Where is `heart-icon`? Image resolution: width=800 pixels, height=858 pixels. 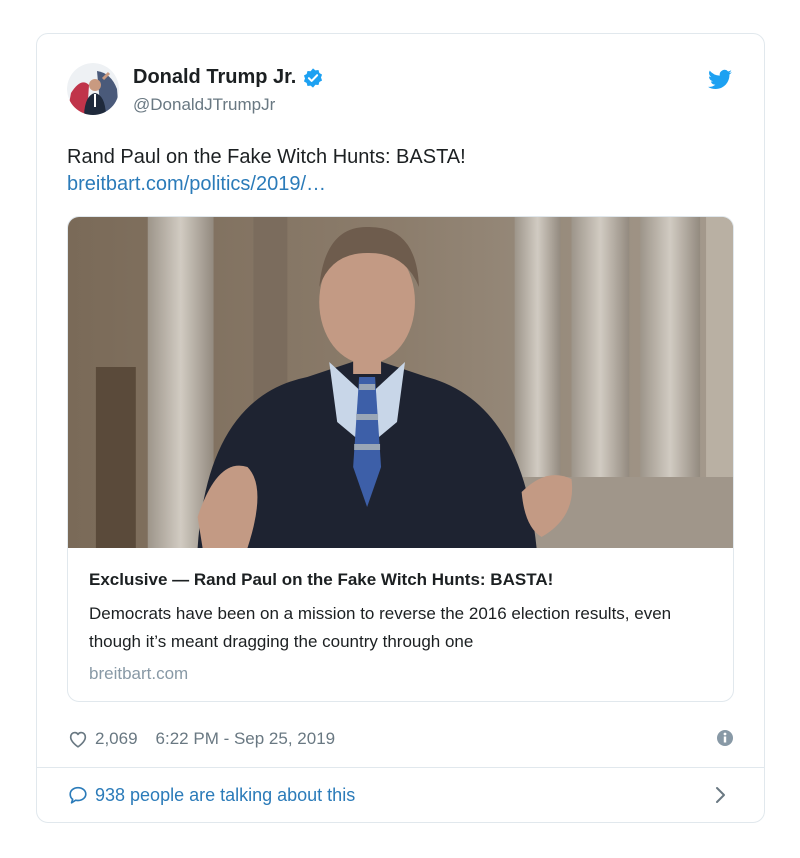
heart-icon is located at coordinates (78, 739).